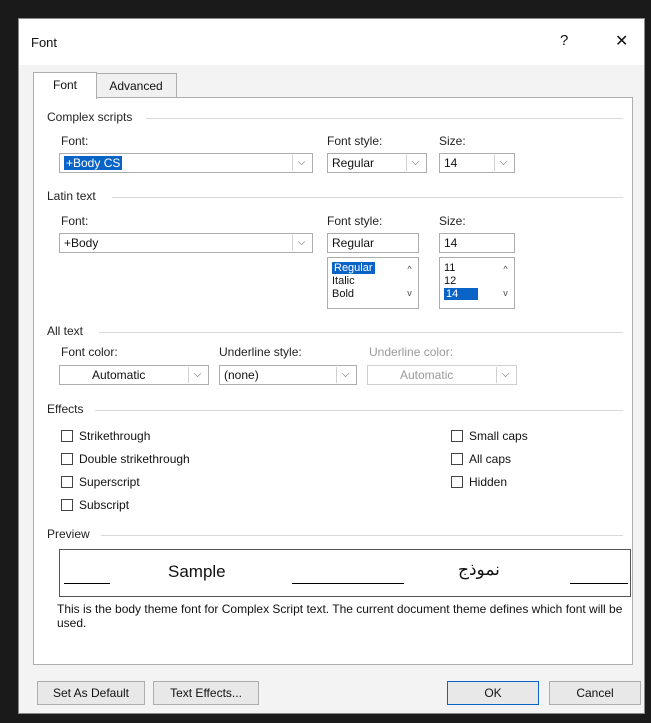 Image resolution: width=651 pixels, height=723 pixels. What do you see at coordinates (75, 141) in the screenshot?
I see `complex-font-label: Font:` at bounding box center [75, 141].